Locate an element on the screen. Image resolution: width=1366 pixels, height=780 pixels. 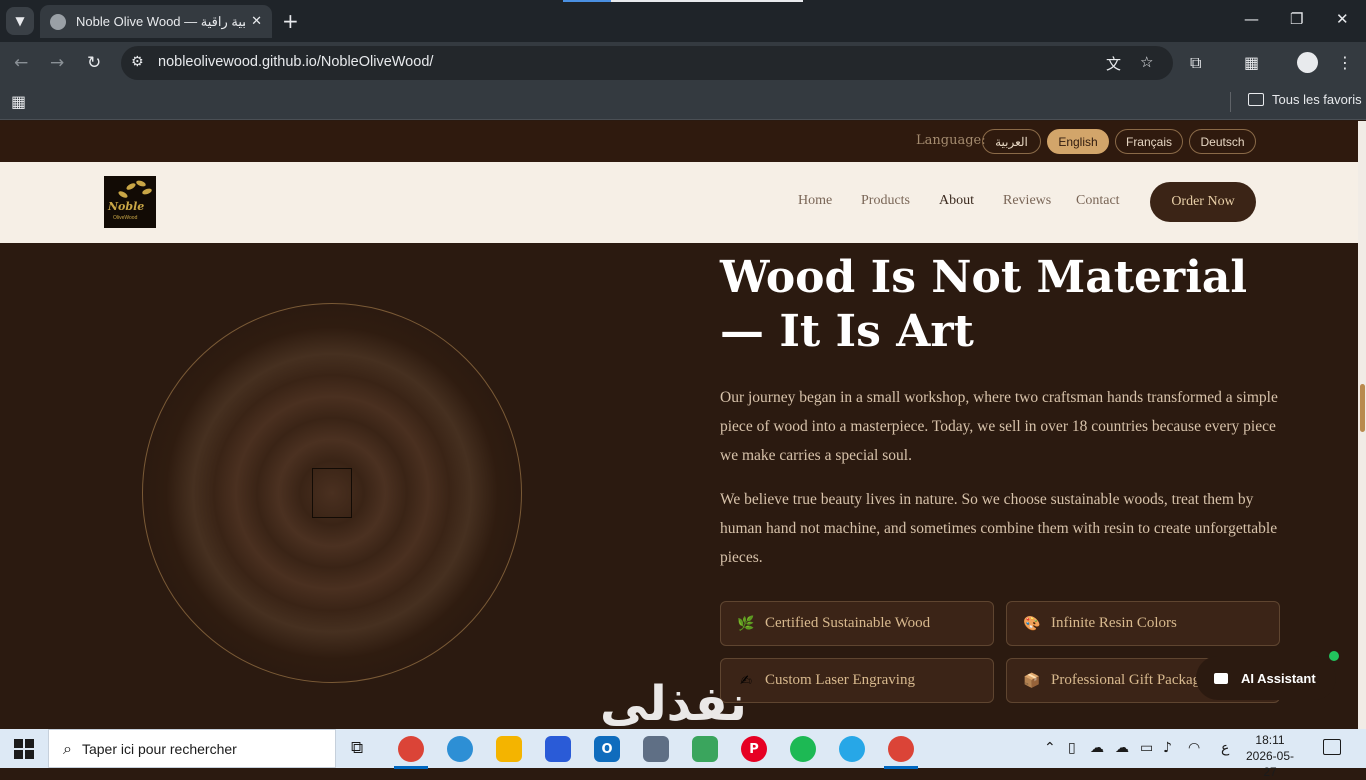
back-icon: ← is located at coordinates (21, 63).